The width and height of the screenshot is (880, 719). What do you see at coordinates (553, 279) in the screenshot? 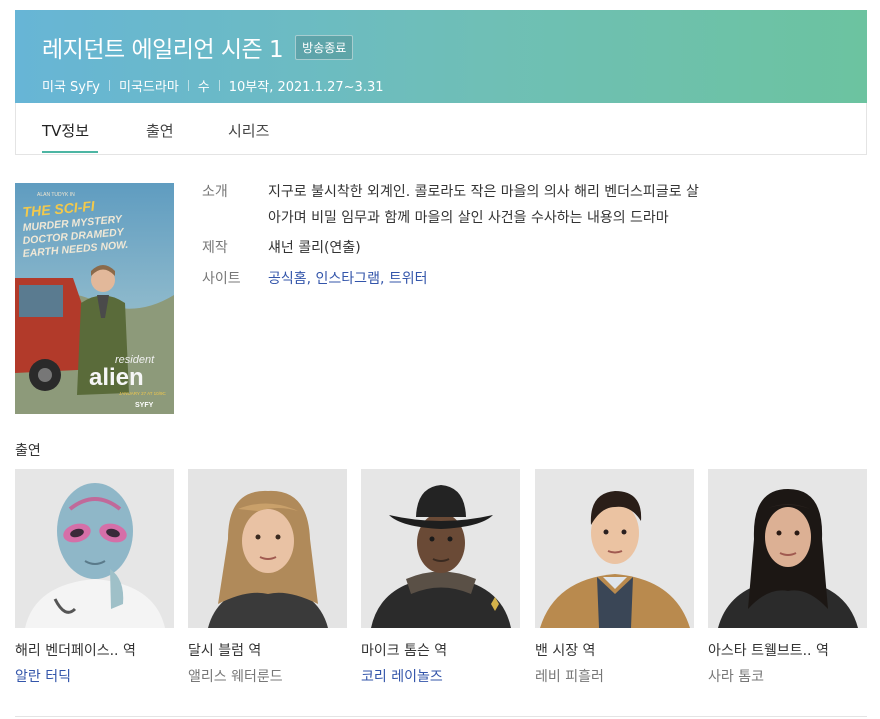
I see `site-links: 공식홈, 인스타그램, 트위터` at bounding box center [553, 279].